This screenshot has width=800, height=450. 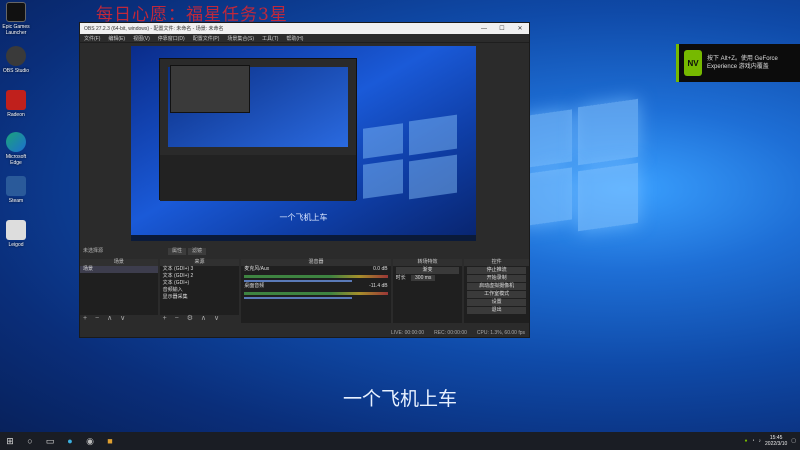 I want to click on system-tray: ● ◔ ♪ 15:45 2022/3/10 ▢, so click(x=772, y=441).